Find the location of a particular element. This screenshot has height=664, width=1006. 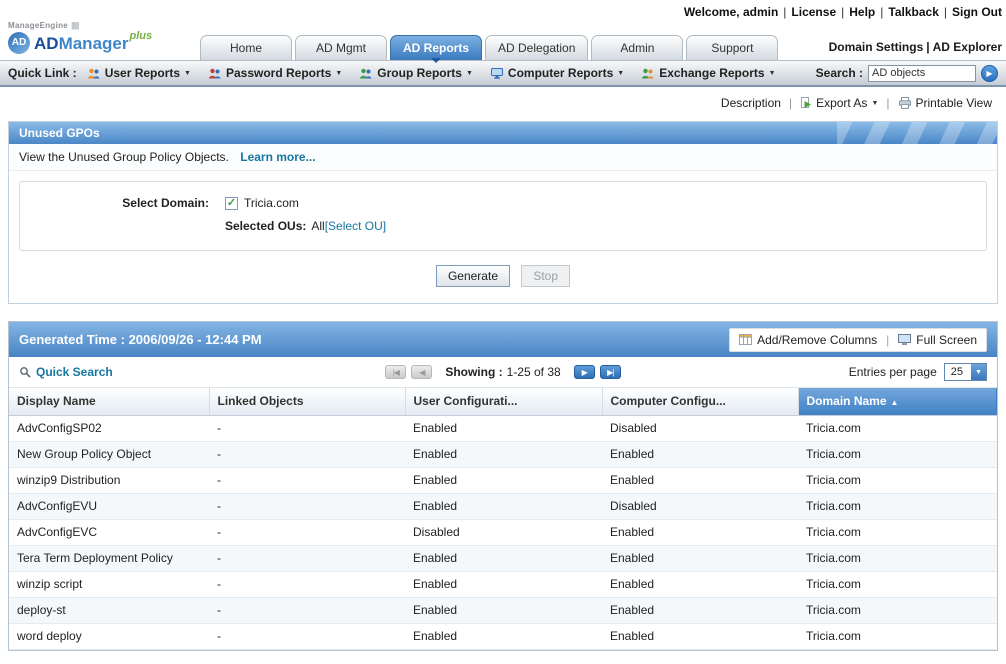

entries-per-page-label: Entries per page is located at coordinates (892, 372).